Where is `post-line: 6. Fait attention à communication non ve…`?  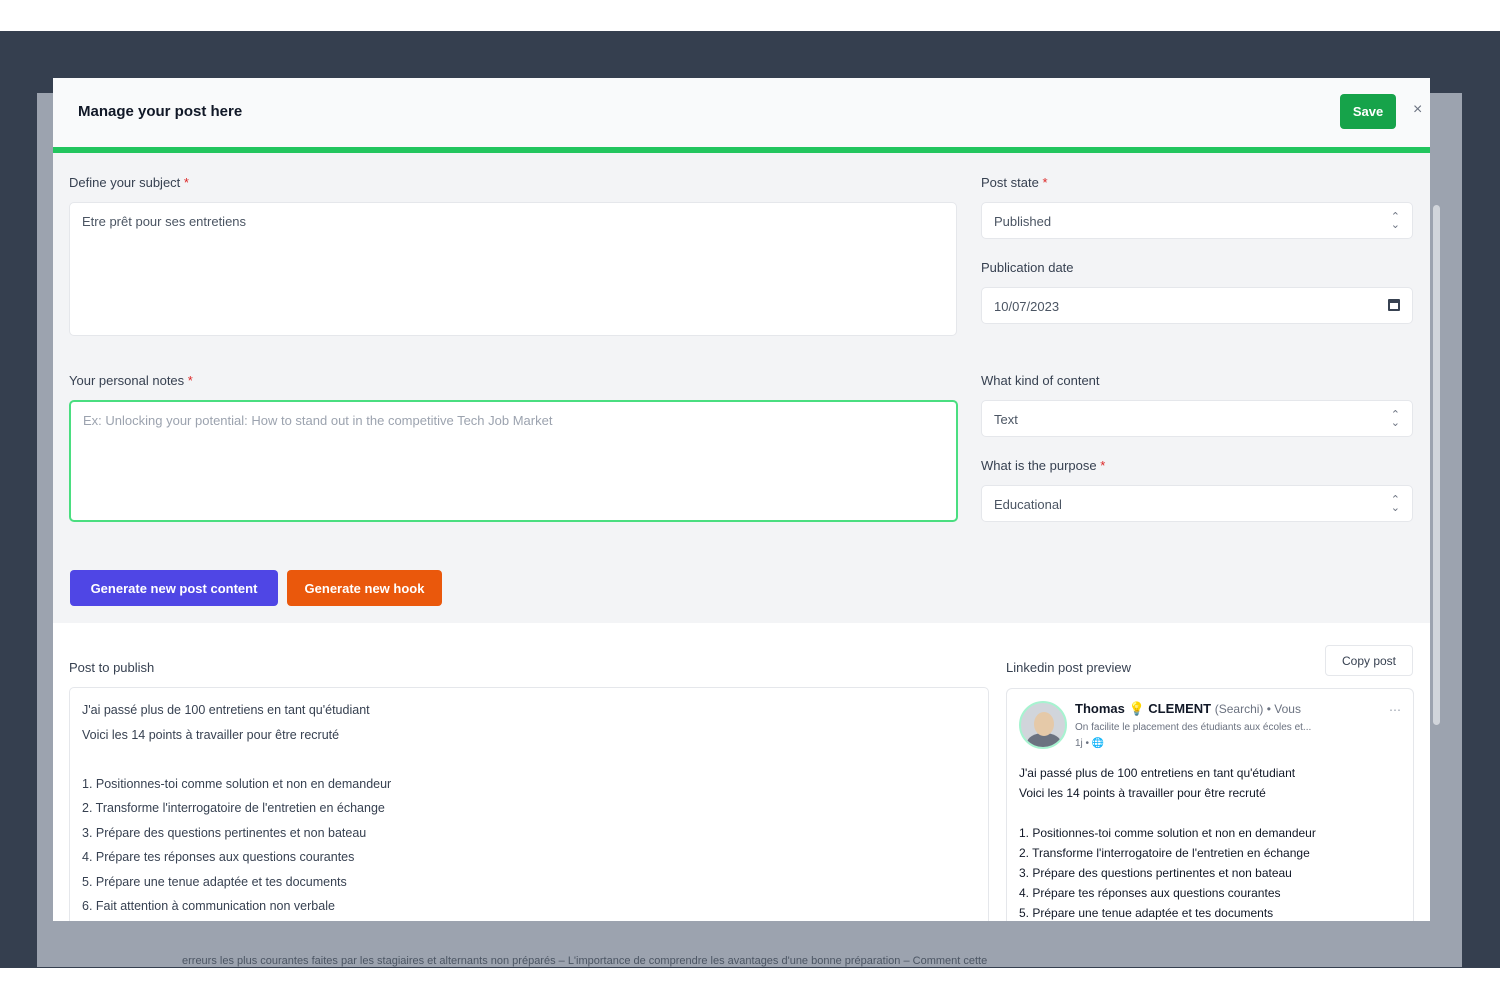
post-line: 6. Fait attention à communication non ve… is located at coordinates (208, 906).